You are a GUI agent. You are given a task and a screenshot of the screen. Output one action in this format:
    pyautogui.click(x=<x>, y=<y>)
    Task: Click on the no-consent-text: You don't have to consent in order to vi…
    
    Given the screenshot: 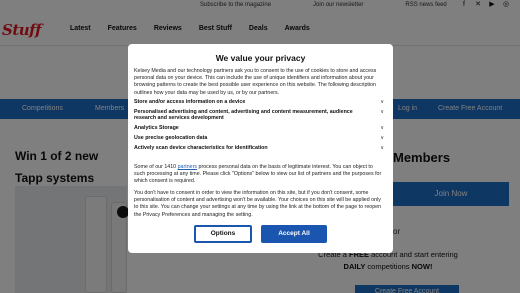 What is the action you would take?
    pyautogui.click(x=258, y=204)
    